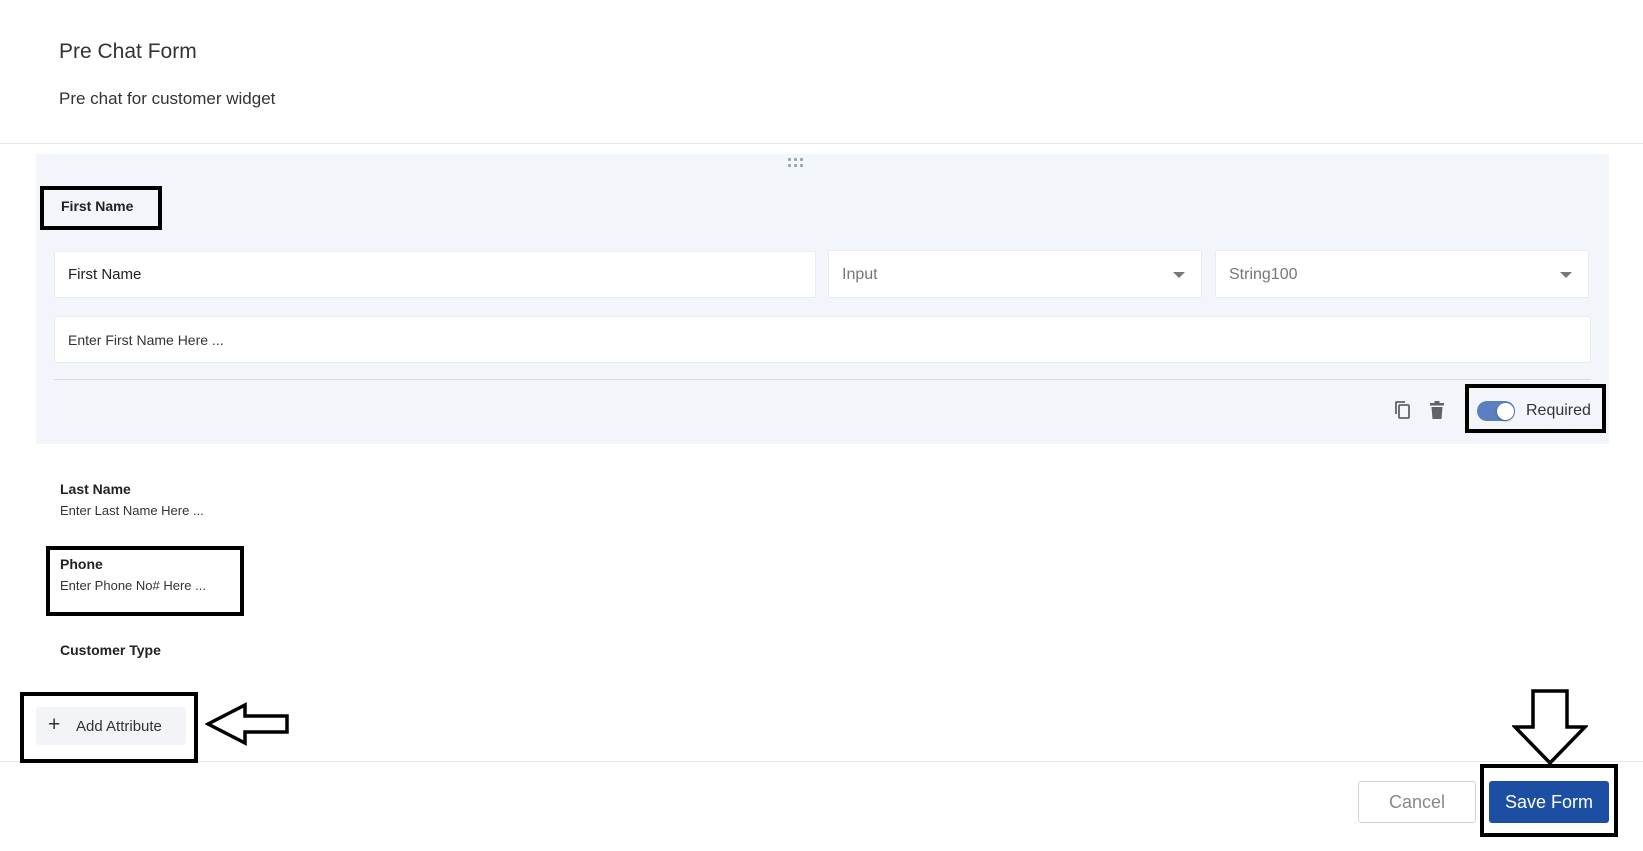 This screenshot has height=851, width=1643. Describe the element at coordinates (54, 724) in the screenshot. I see `plus-icon: +` at that location.